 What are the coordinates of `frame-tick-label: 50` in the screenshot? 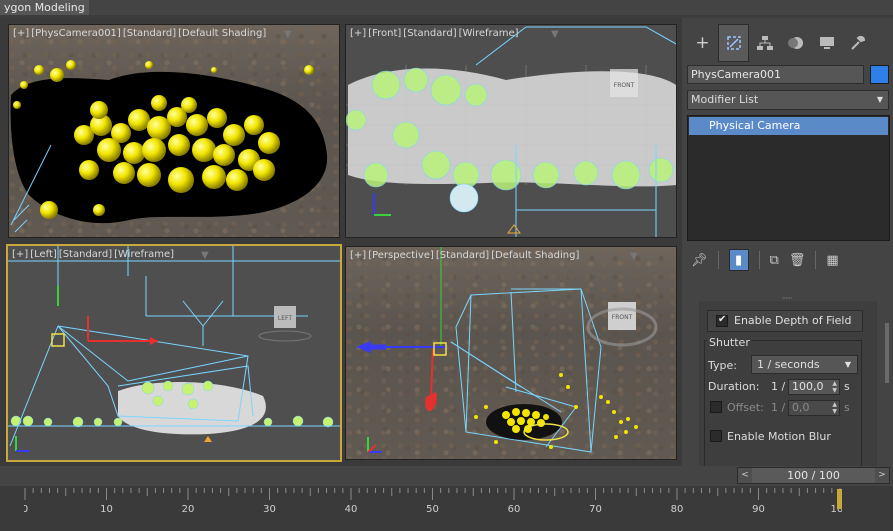 It's located at (432, 509).